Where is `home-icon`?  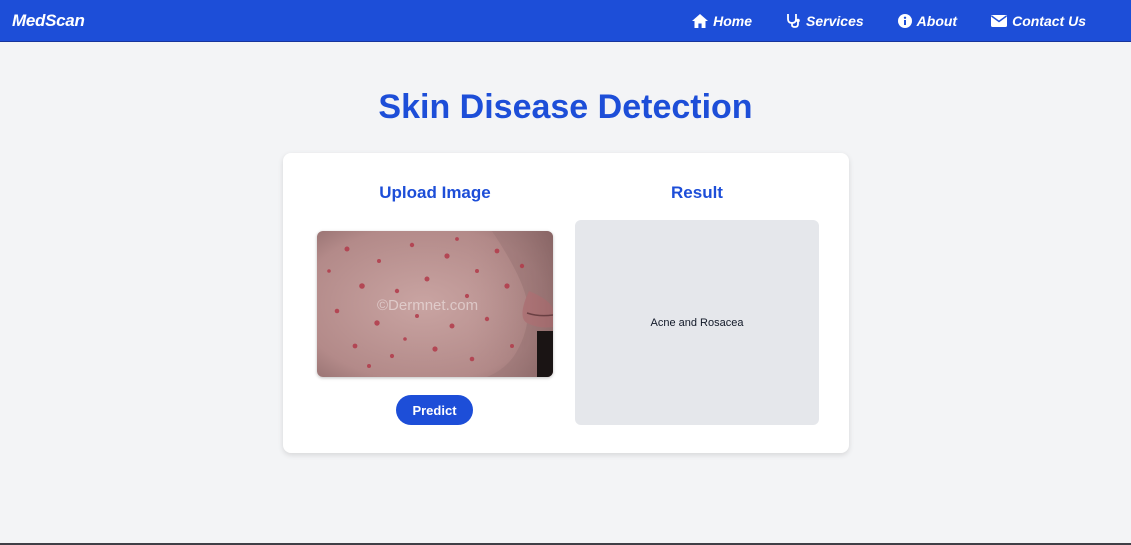
home-icon is located at coordinates (700, 20).